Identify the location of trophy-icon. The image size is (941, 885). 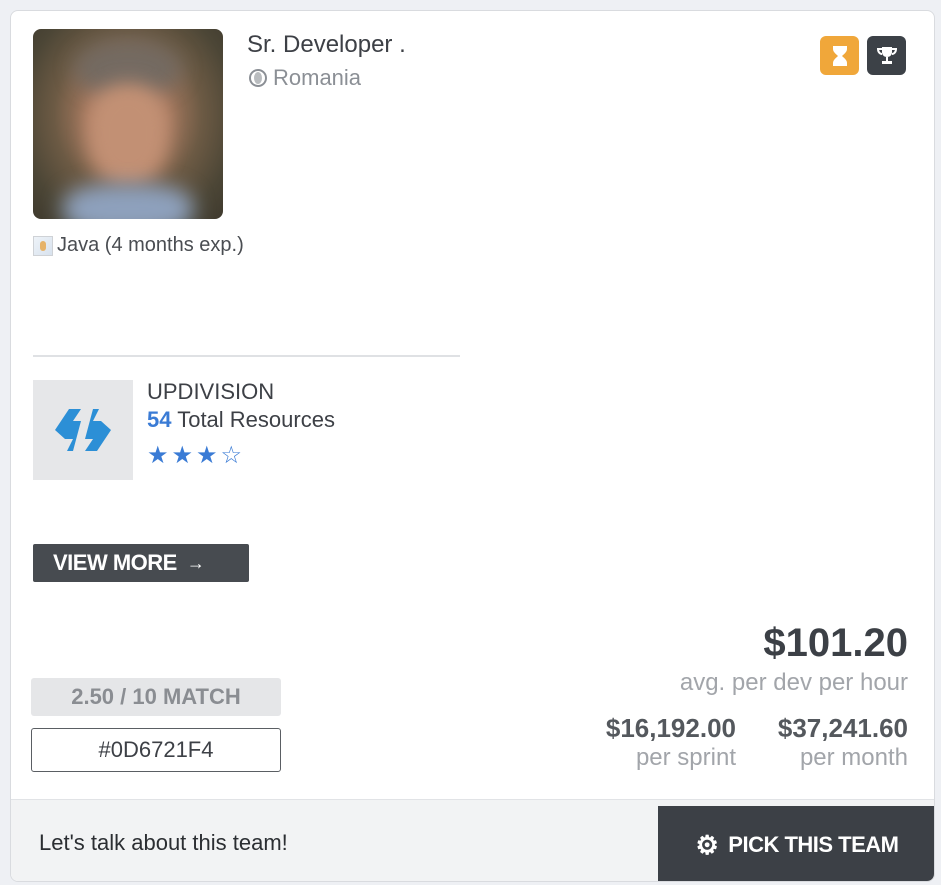
(886, 55).